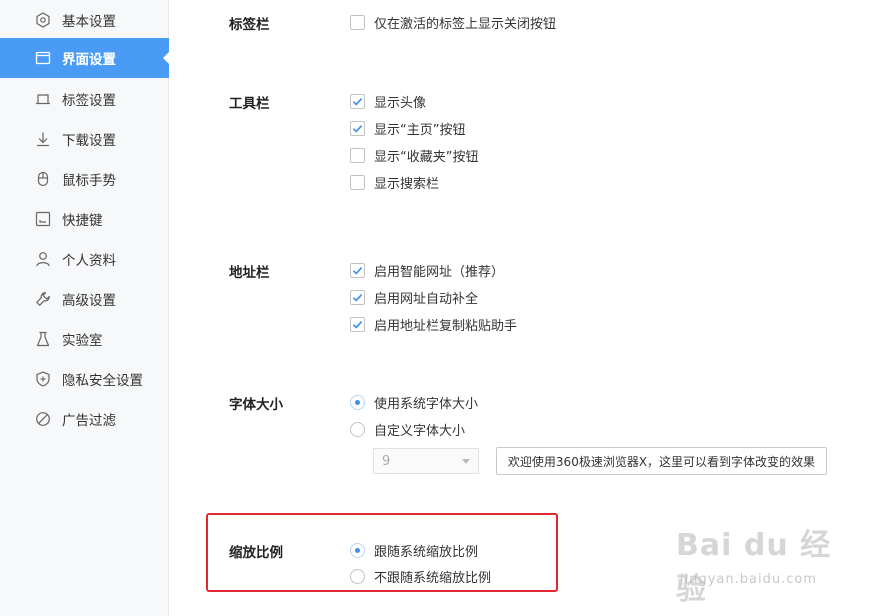 This screenshot has height=616, width=884. I want to click on toolbar-show-avatar-option: 显示头像, so click(388, 101).